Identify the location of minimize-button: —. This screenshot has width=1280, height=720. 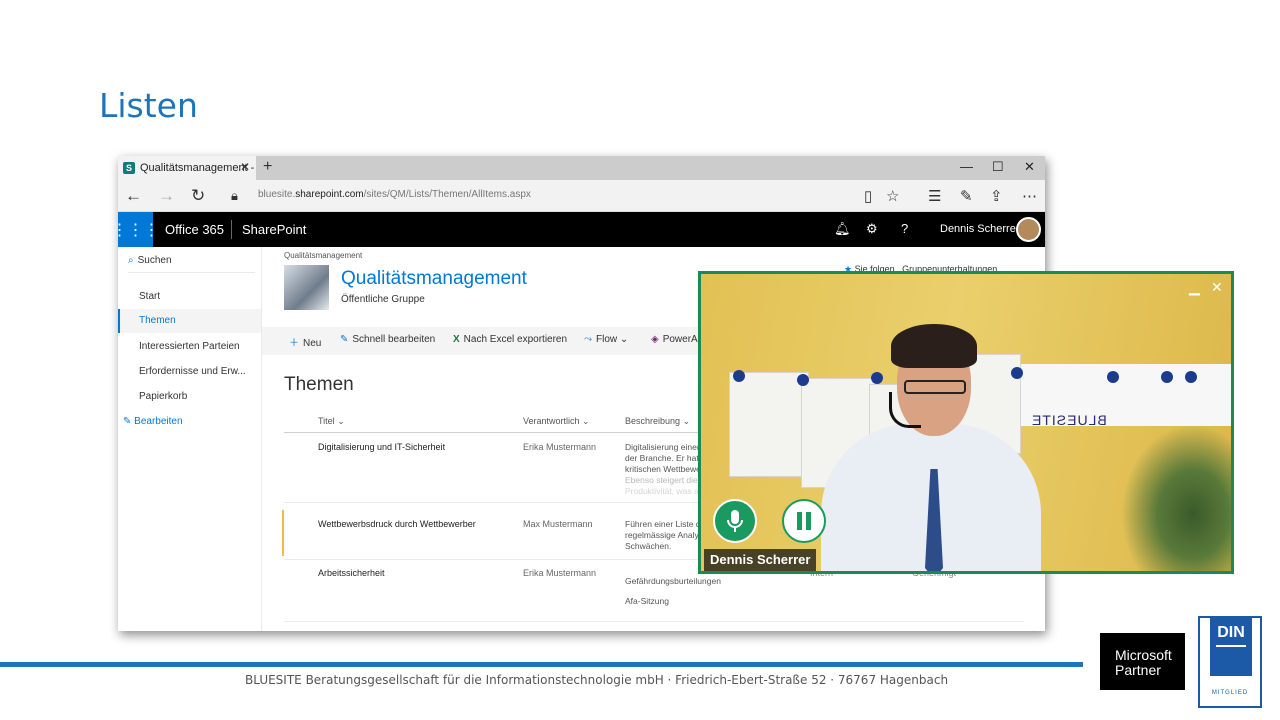
(966, 166).